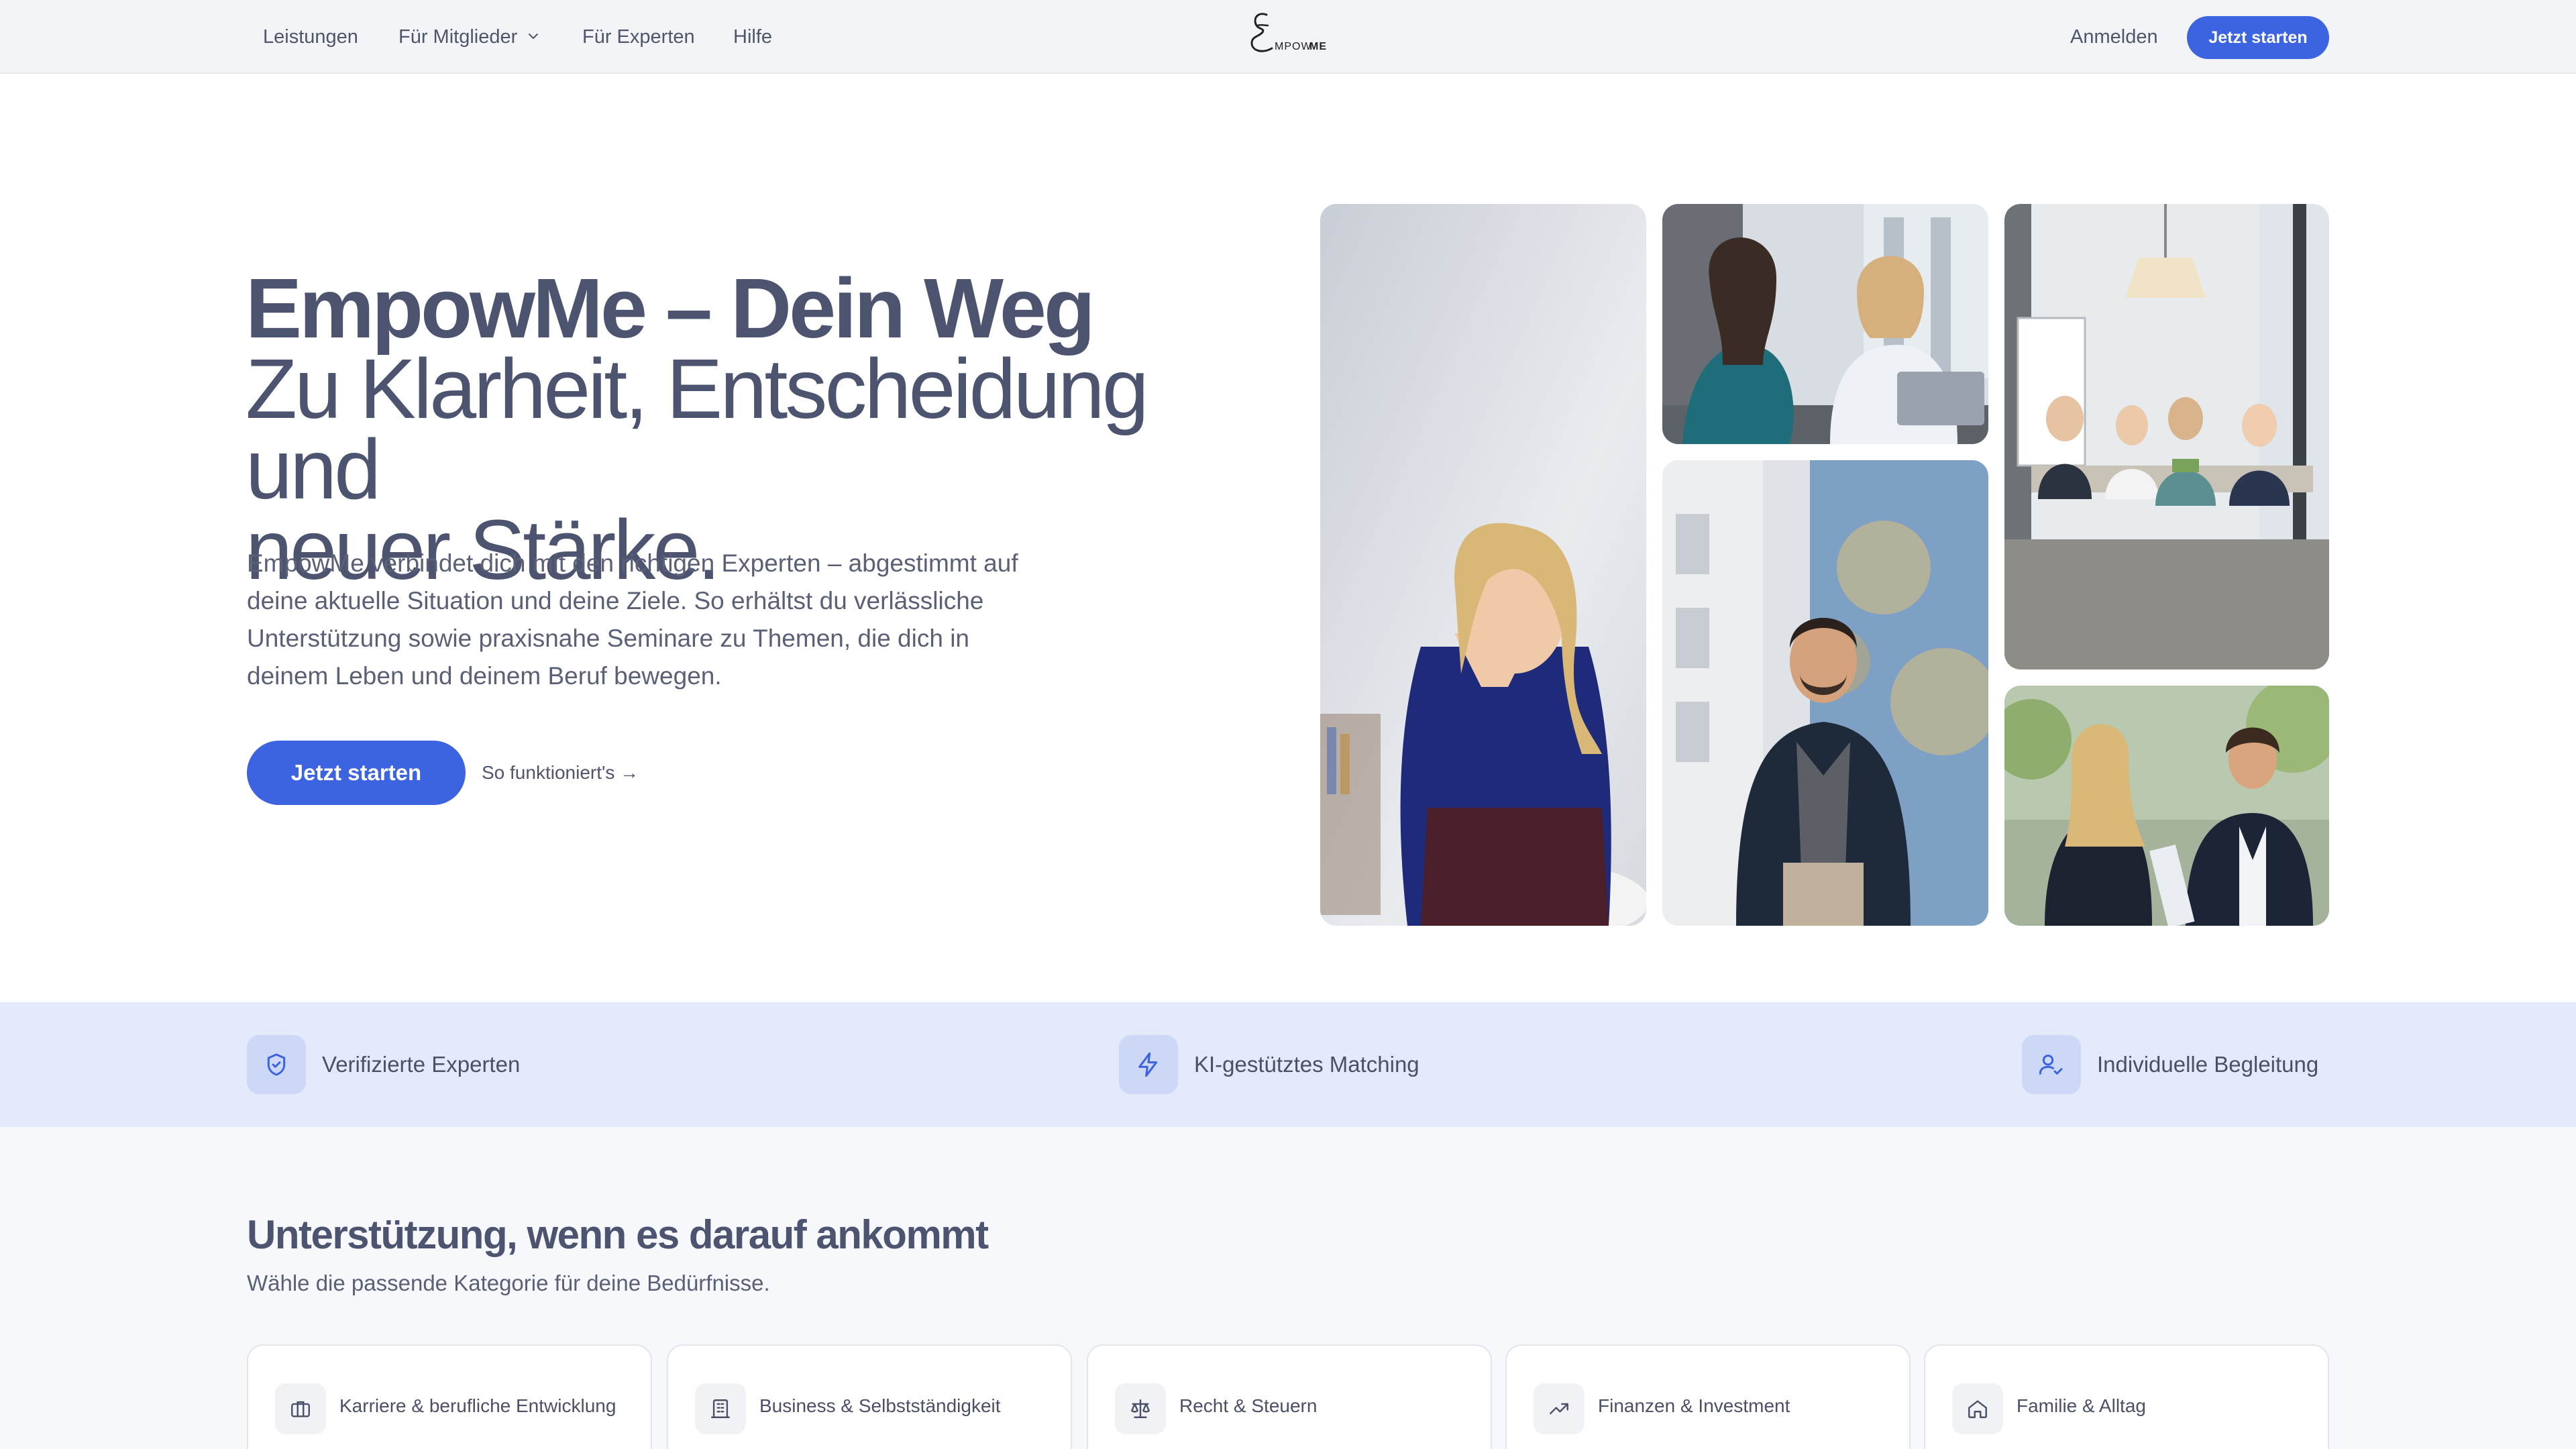 The height and width of the screenshot is (1449, 2576). Describe the element at coordinates (1293, 46) in the screenshot. I see `svg-text: MPOW` at that location.